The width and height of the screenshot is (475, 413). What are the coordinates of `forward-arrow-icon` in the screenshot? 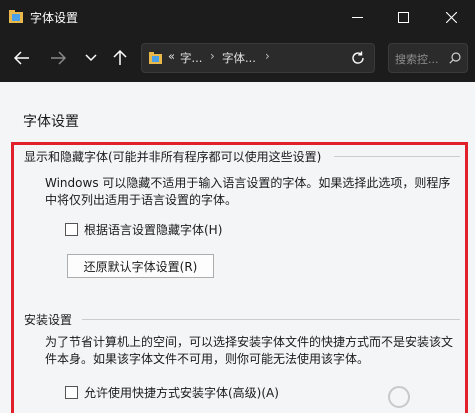 It's located at (58, 58).